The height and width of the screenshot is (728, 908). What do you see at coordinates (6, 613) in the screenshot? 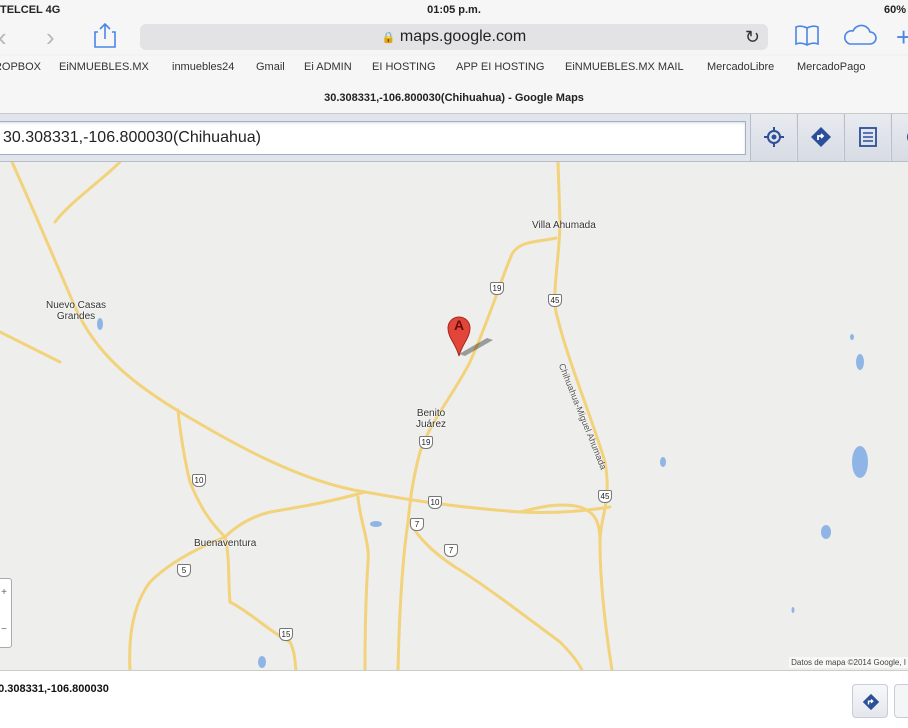
I see `zoom-control: + −` at bounding box center [6, 613].